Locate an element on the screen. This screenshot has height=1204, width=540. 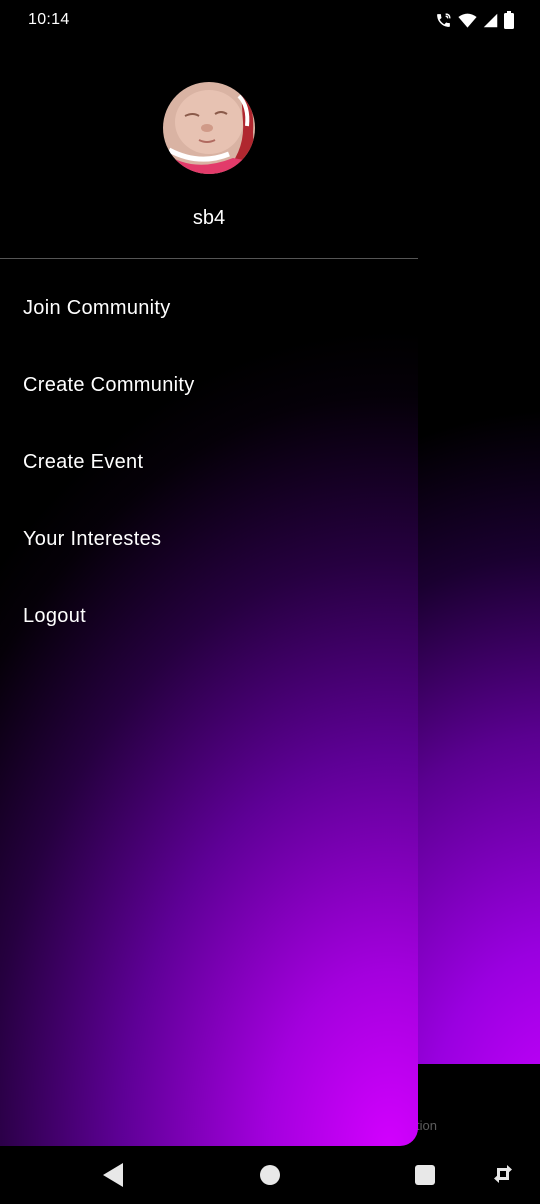
background-nav-label: tion is located at coordinates (426, 1125).